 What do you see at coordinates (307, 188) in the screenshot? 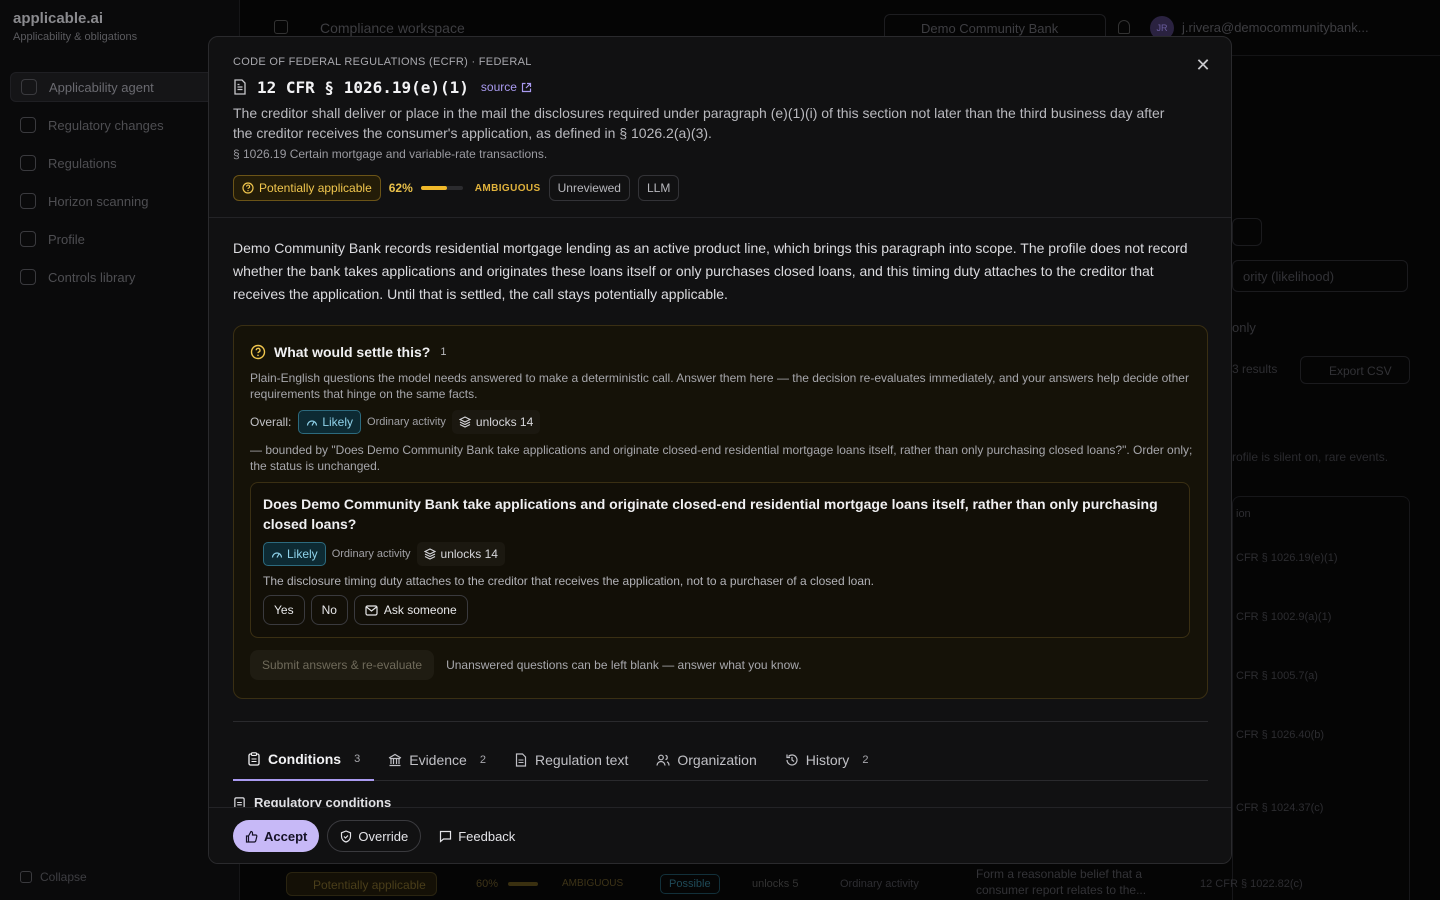
I see `status-badge: Potentially applicable` at bounding box center [307, 188].